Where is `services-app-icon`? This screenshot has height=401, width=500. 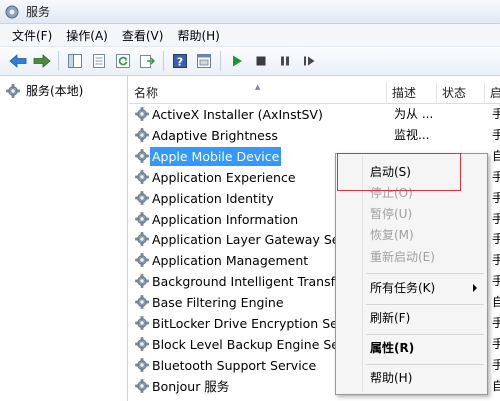 services-app-icon is located at coordinates (12, 12).